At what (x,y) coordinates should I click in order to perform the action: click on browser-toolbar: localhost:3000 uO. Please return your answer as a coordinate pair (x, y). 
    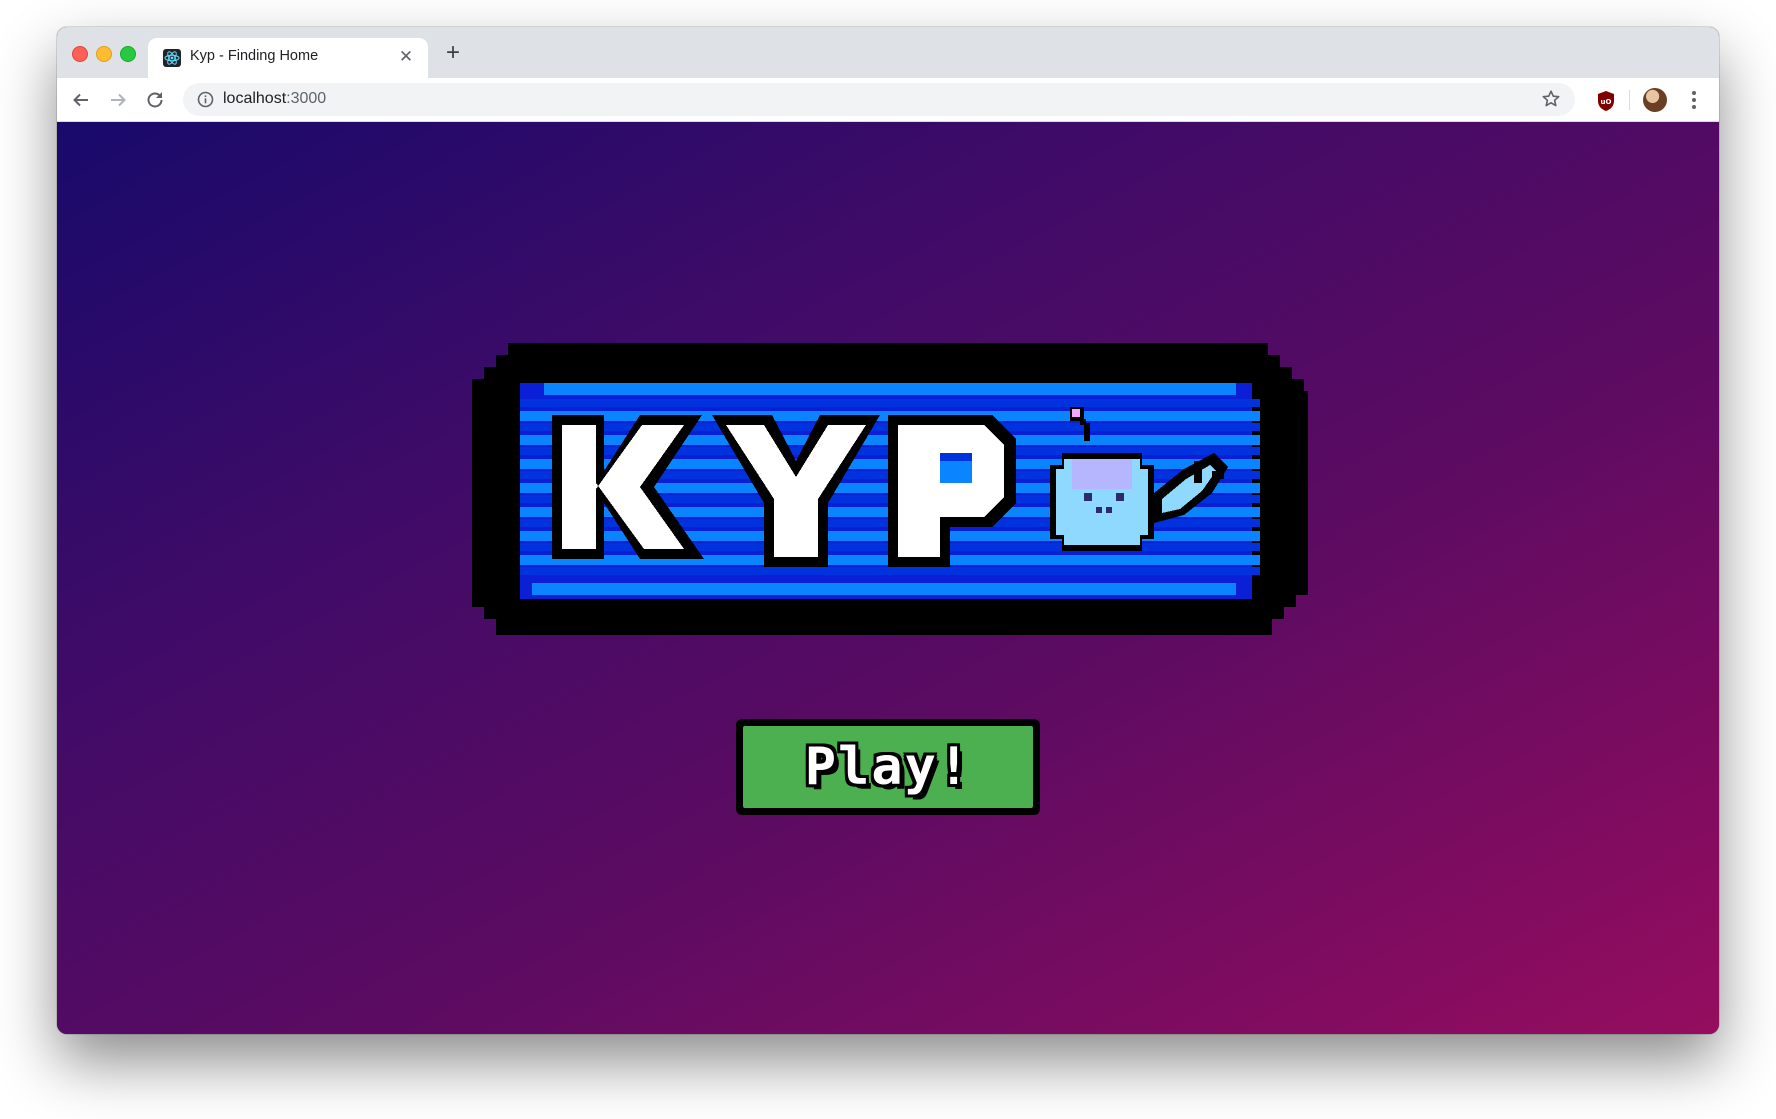
    Looking at the image, I should click on (888, 100).